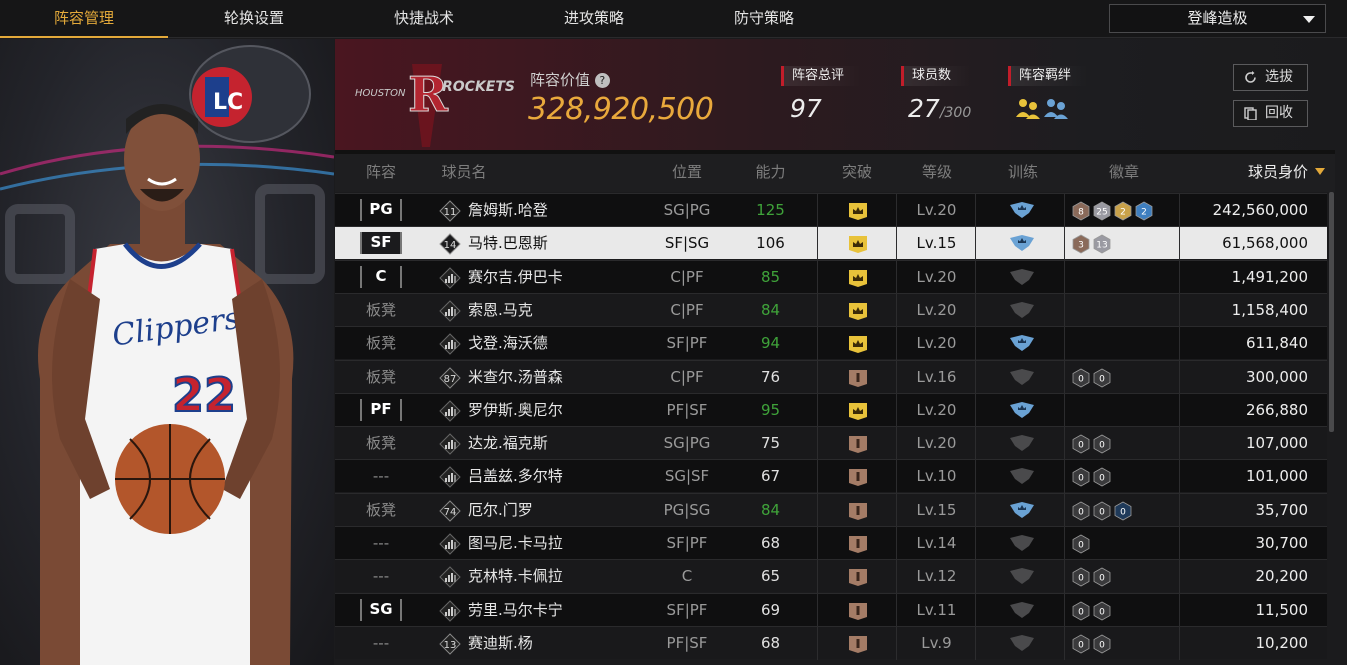  What do you see at coordinates (1331, 312) in the screenshot?
I see `scrollbar` at bounding box center [1331, 312].